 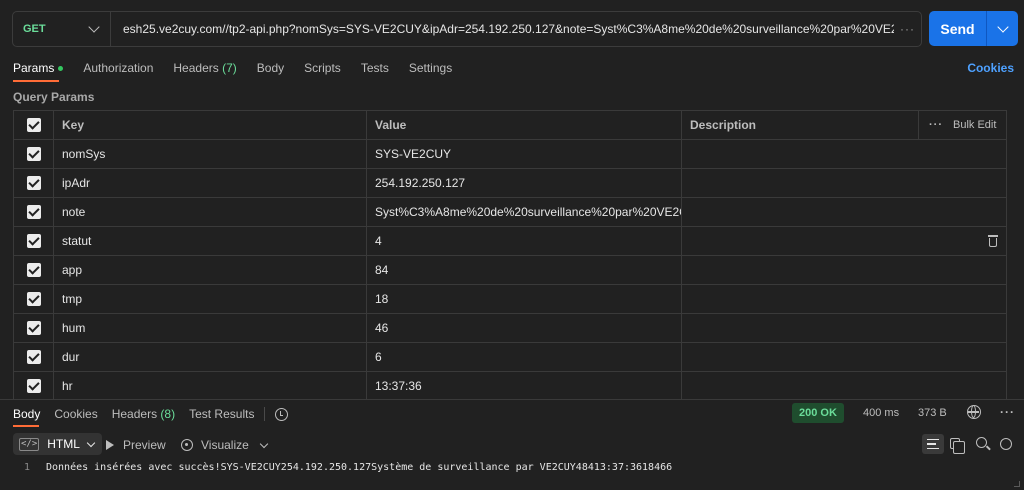 I want to click on status-badge: 200 OK, so click(x=818, y=413).